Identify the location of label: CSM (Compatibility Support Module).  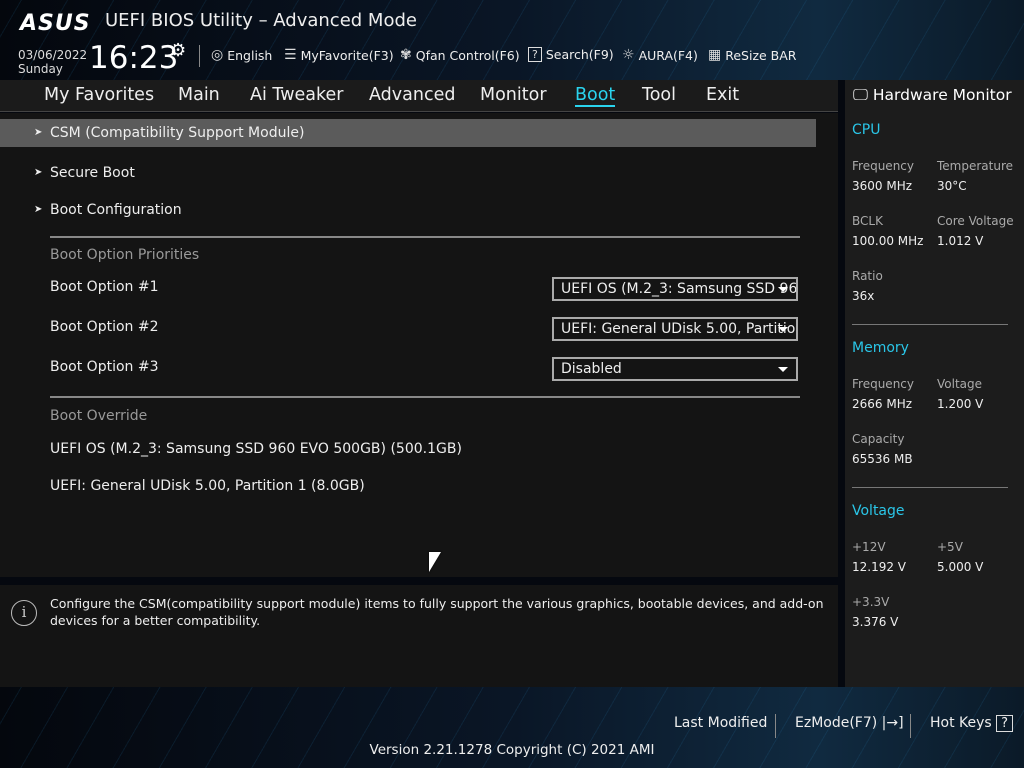
(177, 133).